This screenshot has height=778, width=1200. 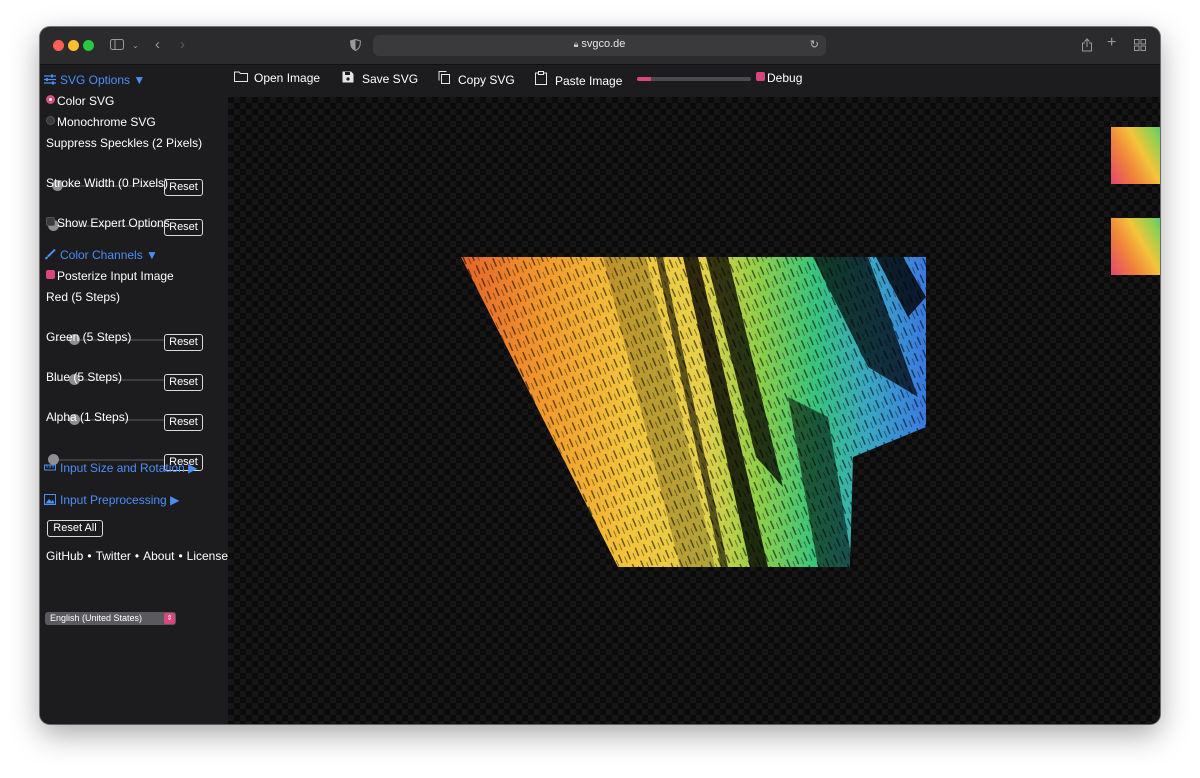 I want to click on footer-links: GitHub • Twitter • About • License, so click(x=137, y=556).